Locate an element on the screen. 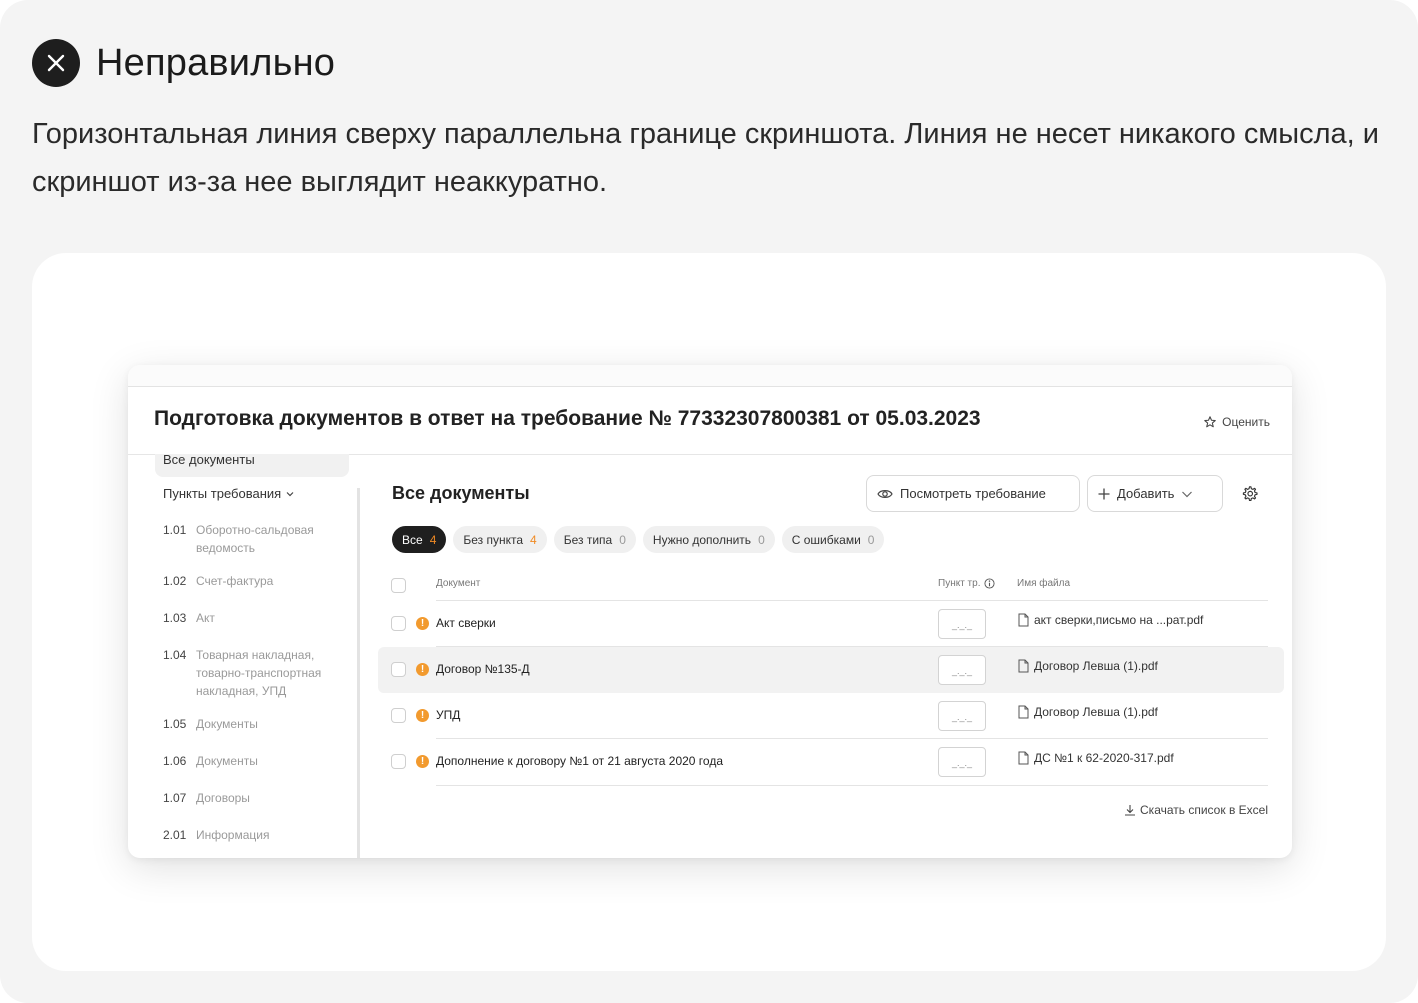 Image resolution: width=1418 pixels, height=1003 pixels. sidebar-item-number: 1.04 is located at coordinates (175, 655).